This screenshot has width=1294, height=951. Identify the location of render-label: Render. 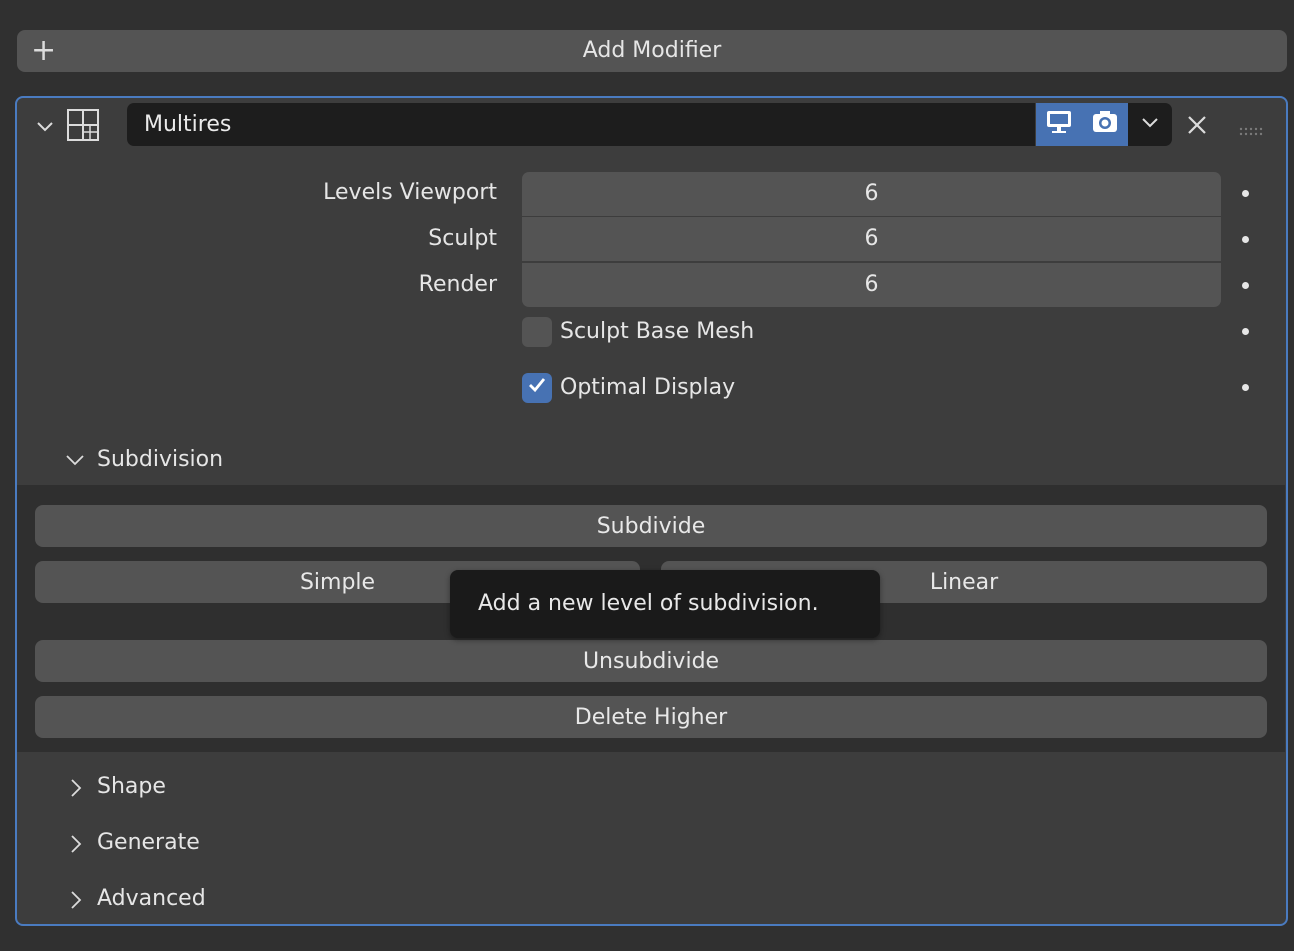
(457, 284).